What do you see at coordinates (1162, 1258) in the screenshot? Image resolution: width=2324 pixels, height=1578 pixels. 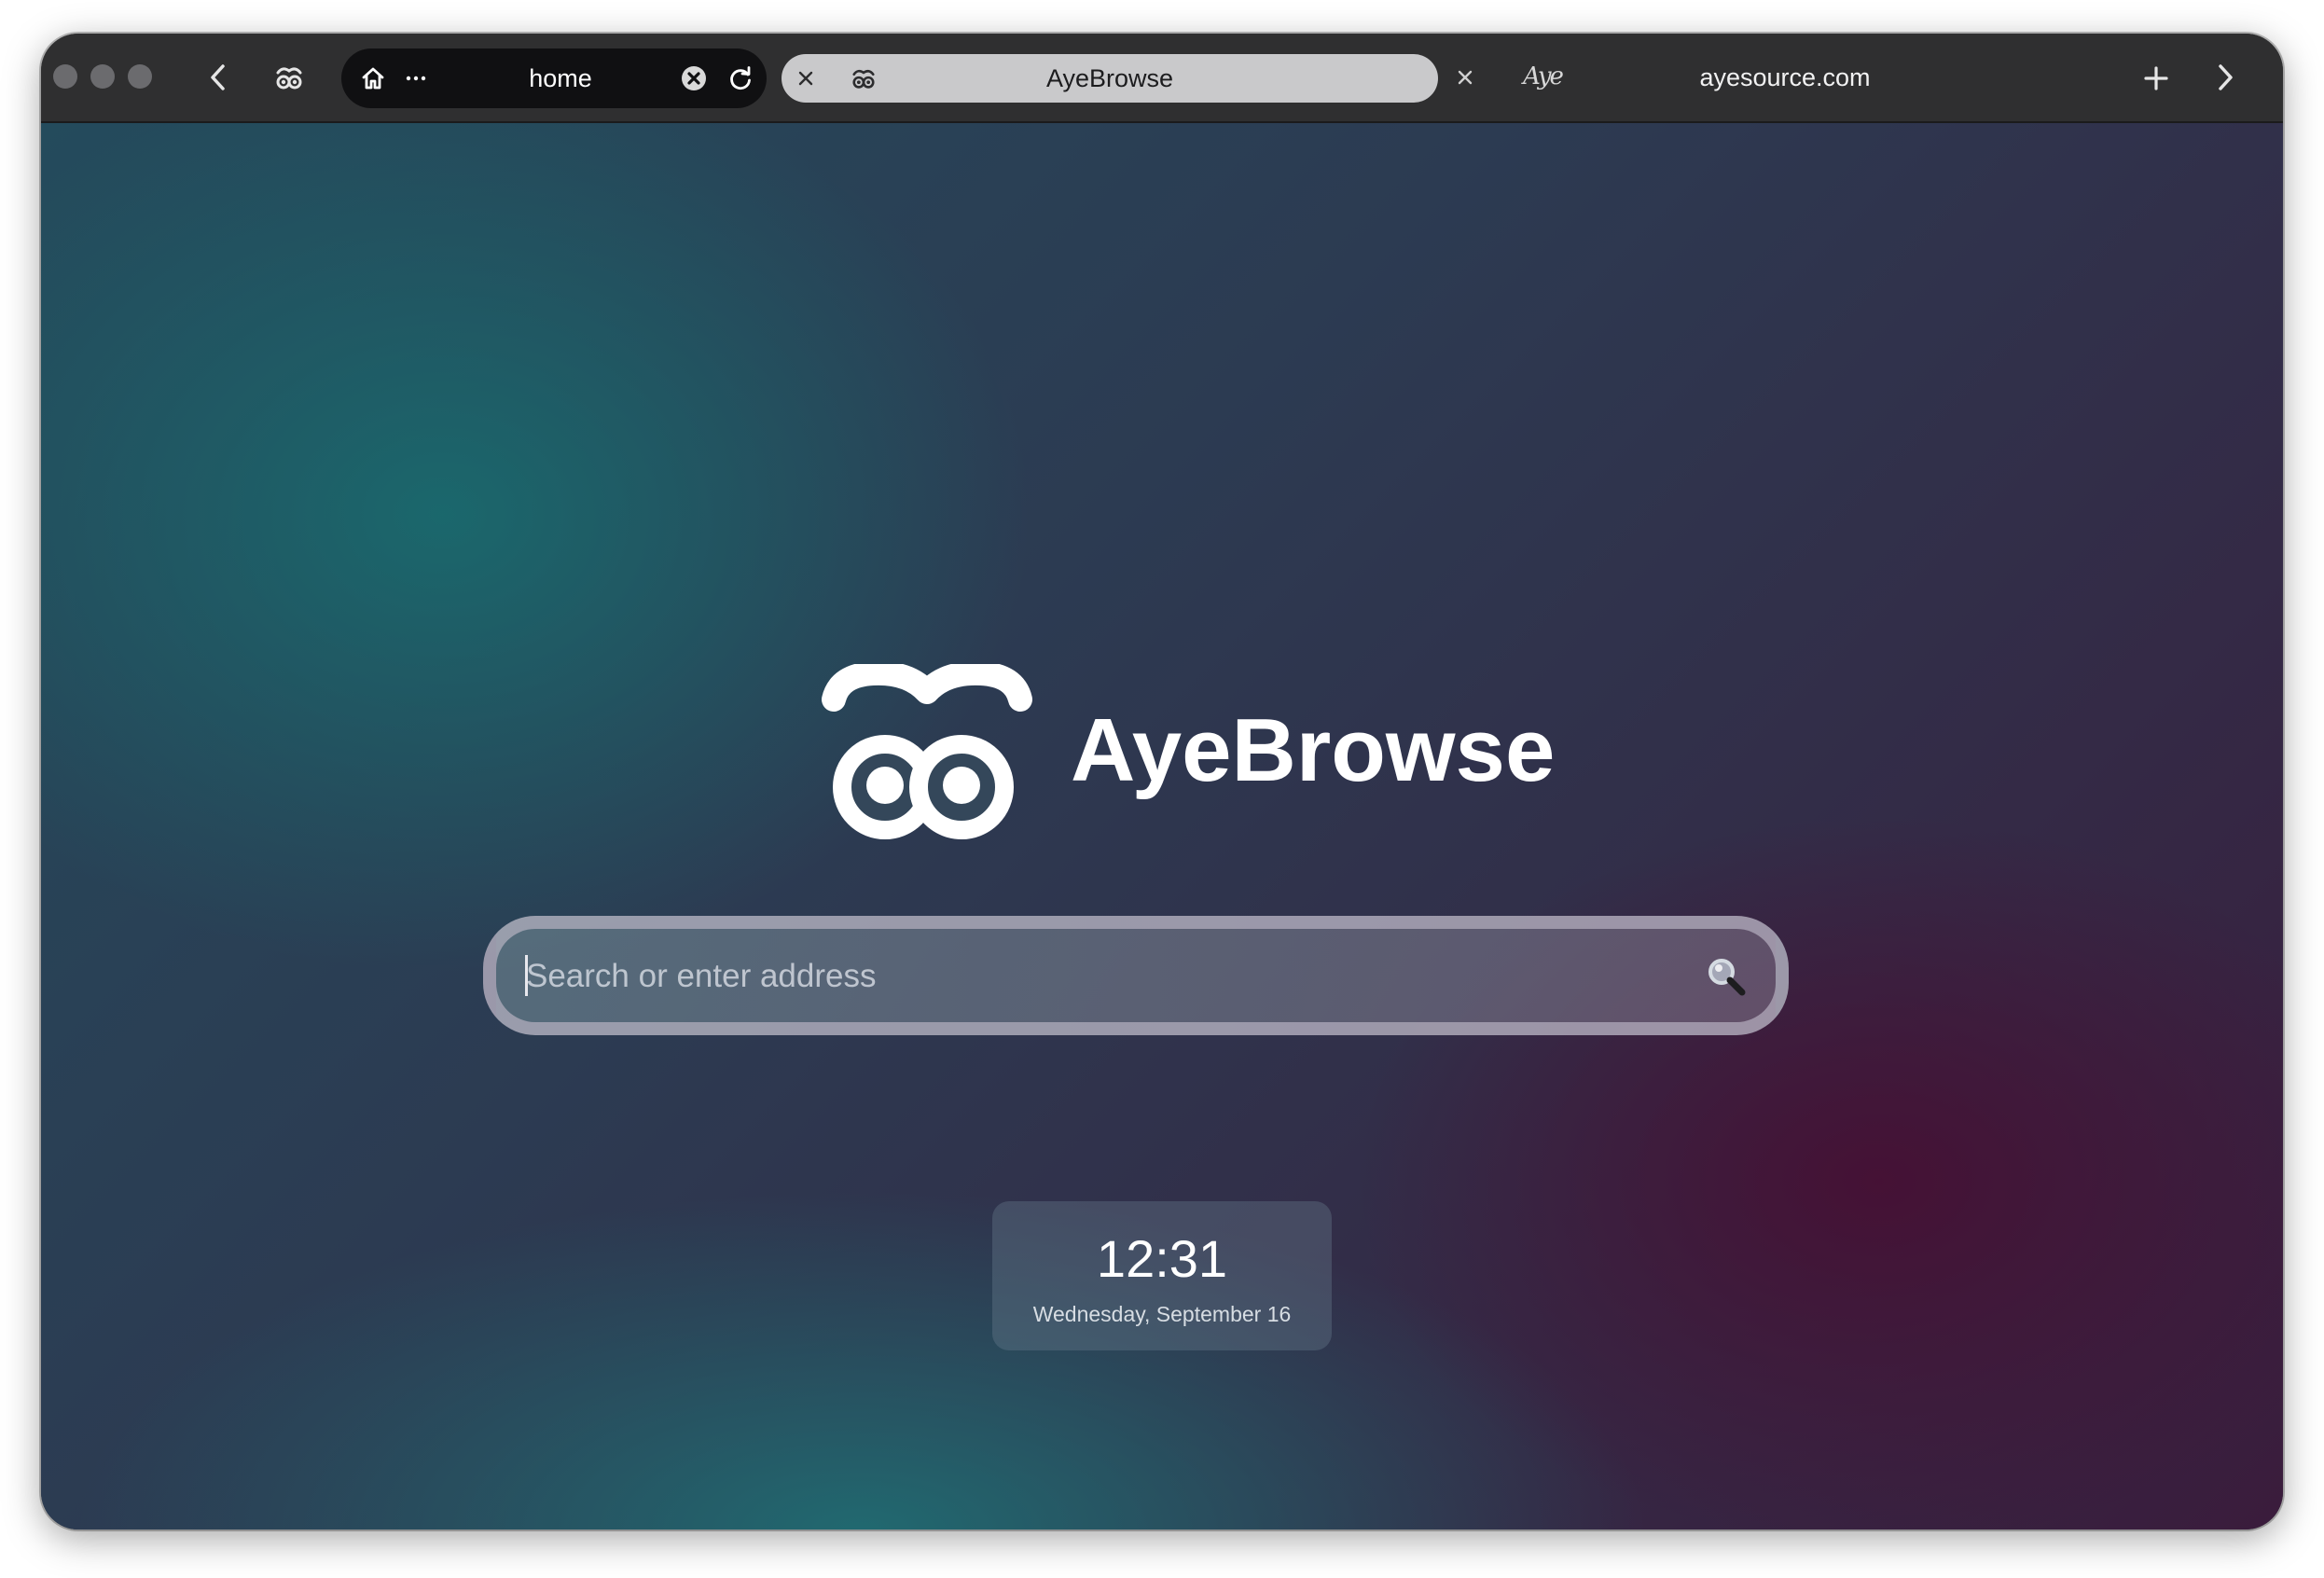 I see `clock-time: 12:31` at bounding box center [1162, 1258].